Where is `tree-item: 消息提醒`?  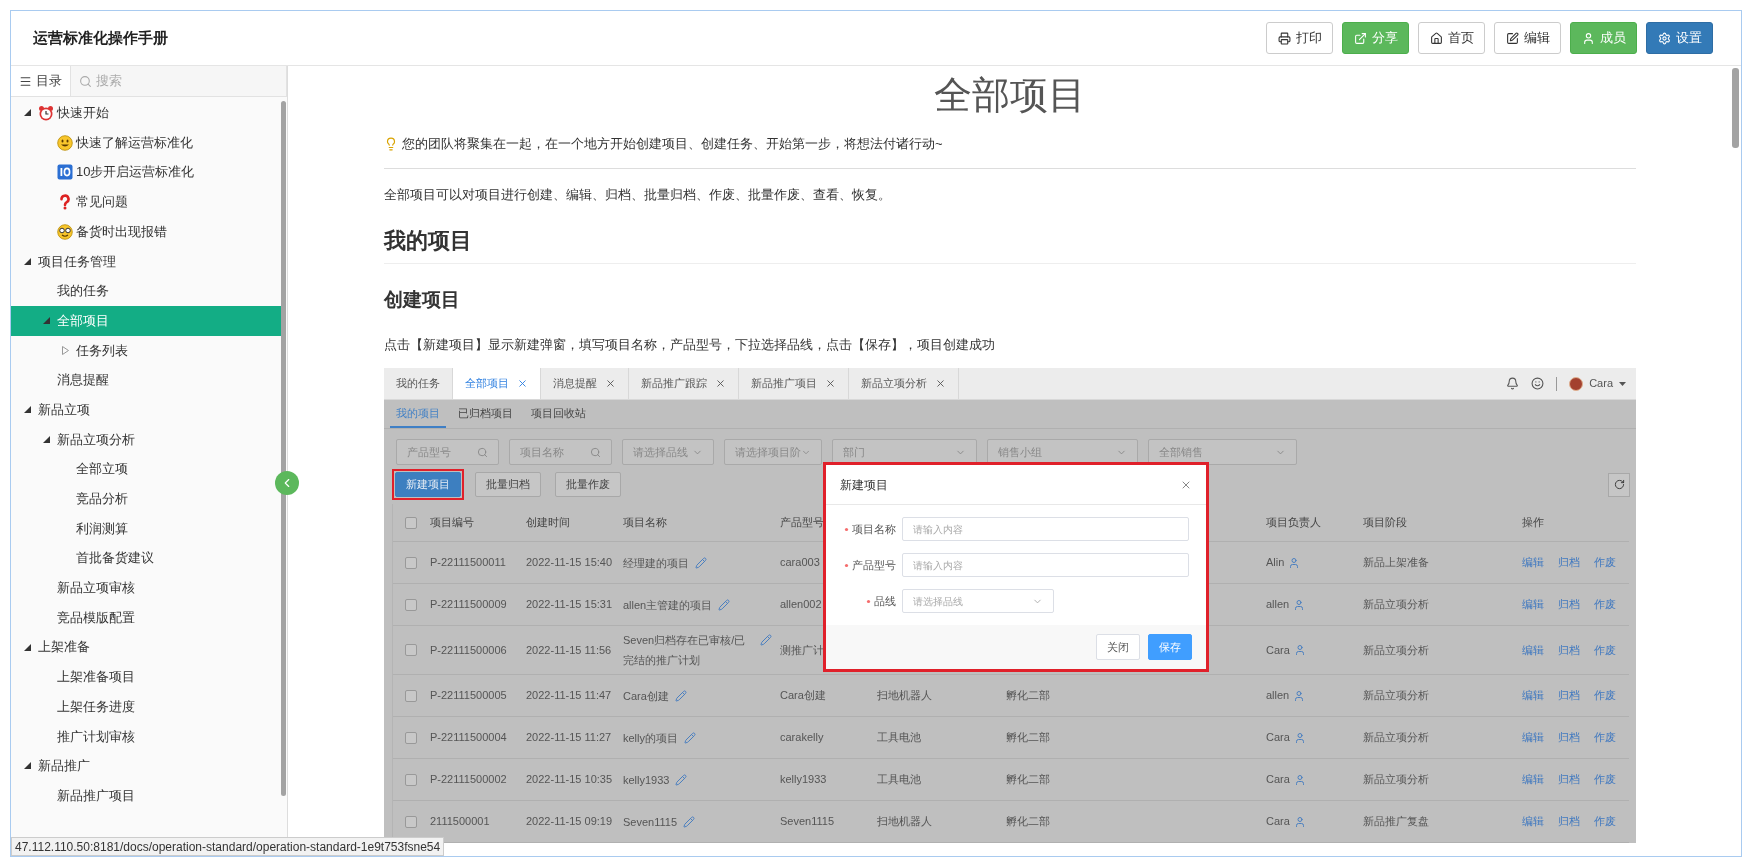
tree-item: 消息提醒 is located at coordinates (146, 380).